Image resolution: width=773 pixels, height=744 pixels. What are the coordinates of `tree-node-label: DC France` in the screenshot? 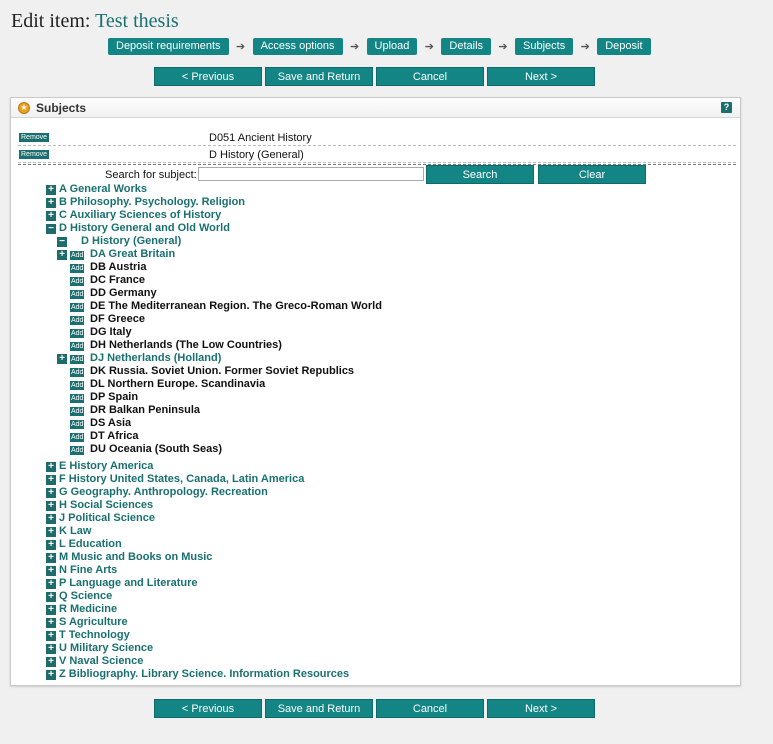 It's located at (118, 280).